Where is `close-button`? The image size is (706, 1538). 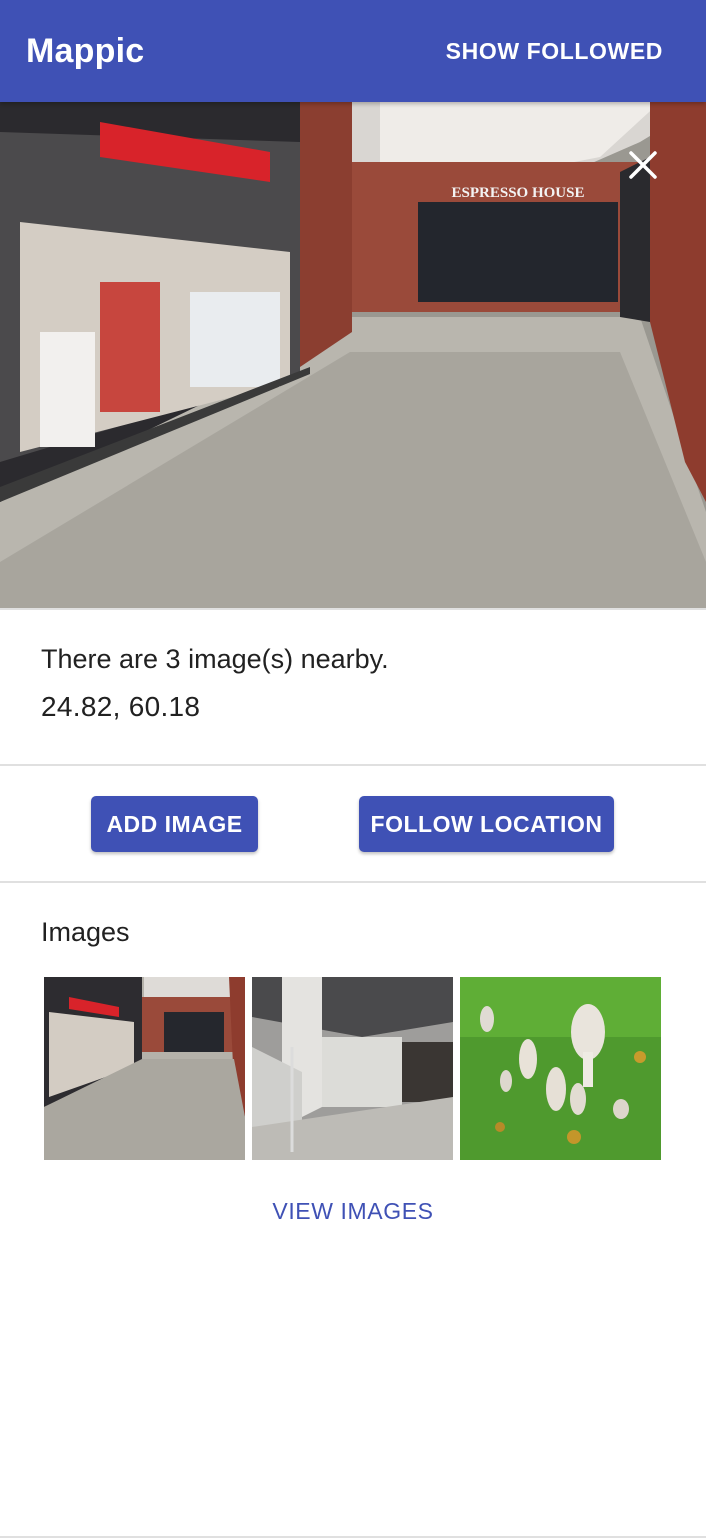
close-button is located at coordinates (643, 165).